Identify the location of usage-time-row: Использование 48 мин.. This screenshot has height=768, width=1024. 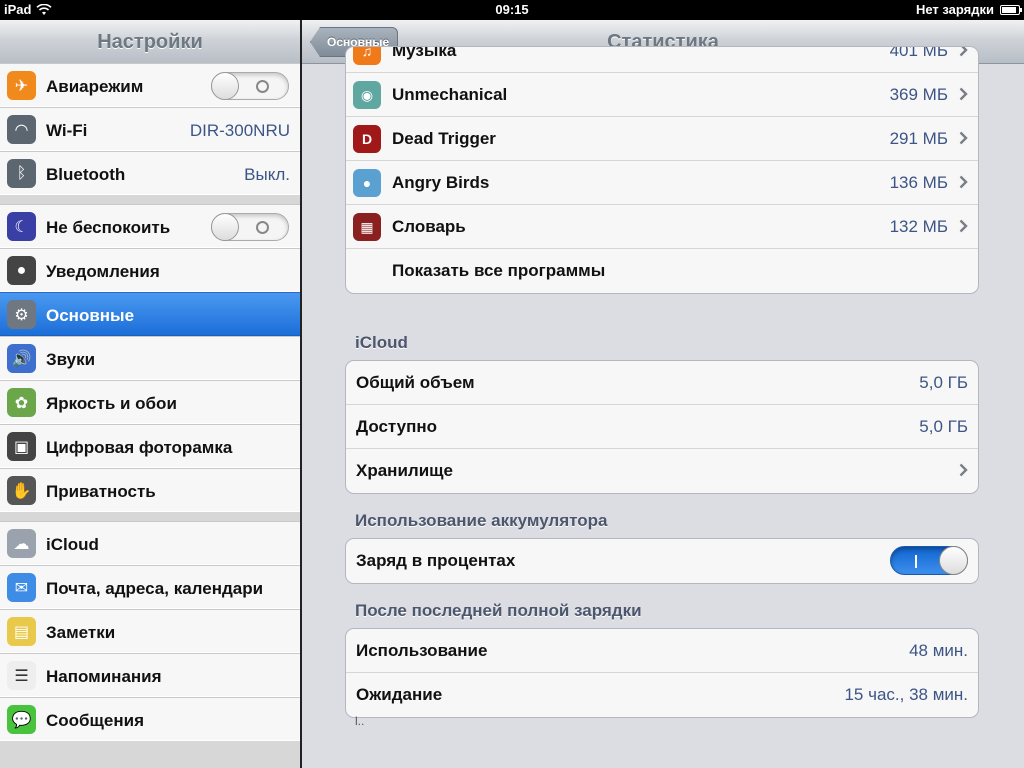
(662, 651).